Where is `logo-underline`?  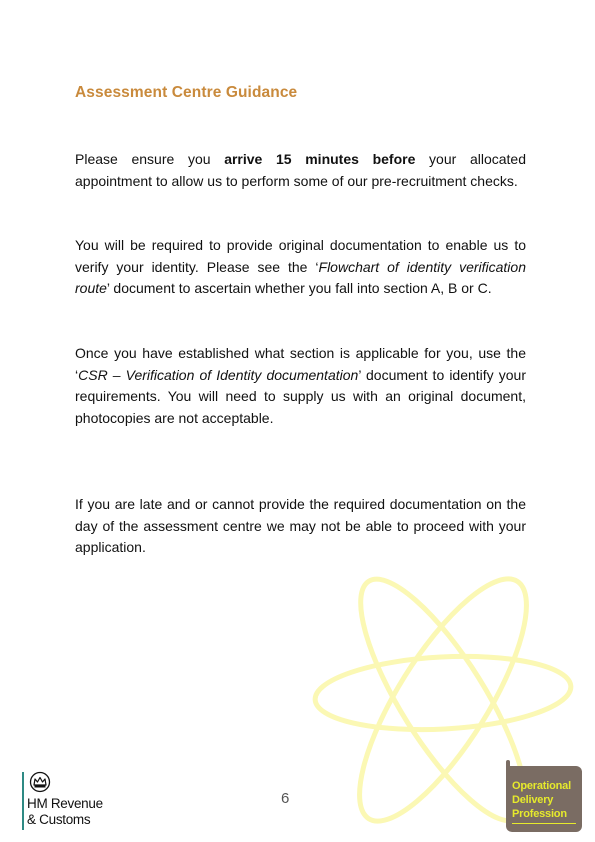
logo-underline is located at coordinates (544, 823).